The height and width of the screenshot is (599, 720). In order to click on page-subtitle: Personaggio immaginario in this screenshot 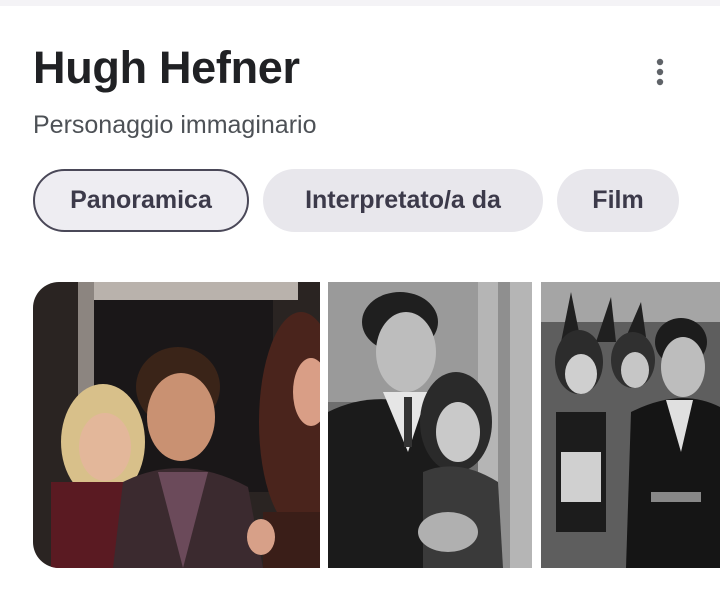, I will do `click(175, 125)`.